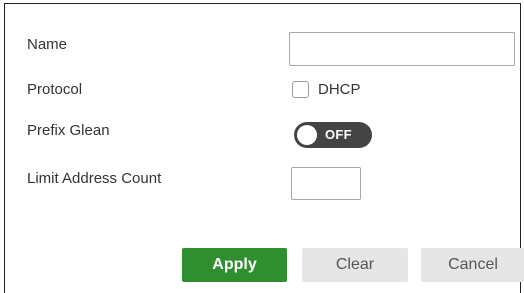 Image resolution: width=524 pixels, height=293 pixels. I want to click on prefix-glean-toggle: OFF, so click(333, 135).